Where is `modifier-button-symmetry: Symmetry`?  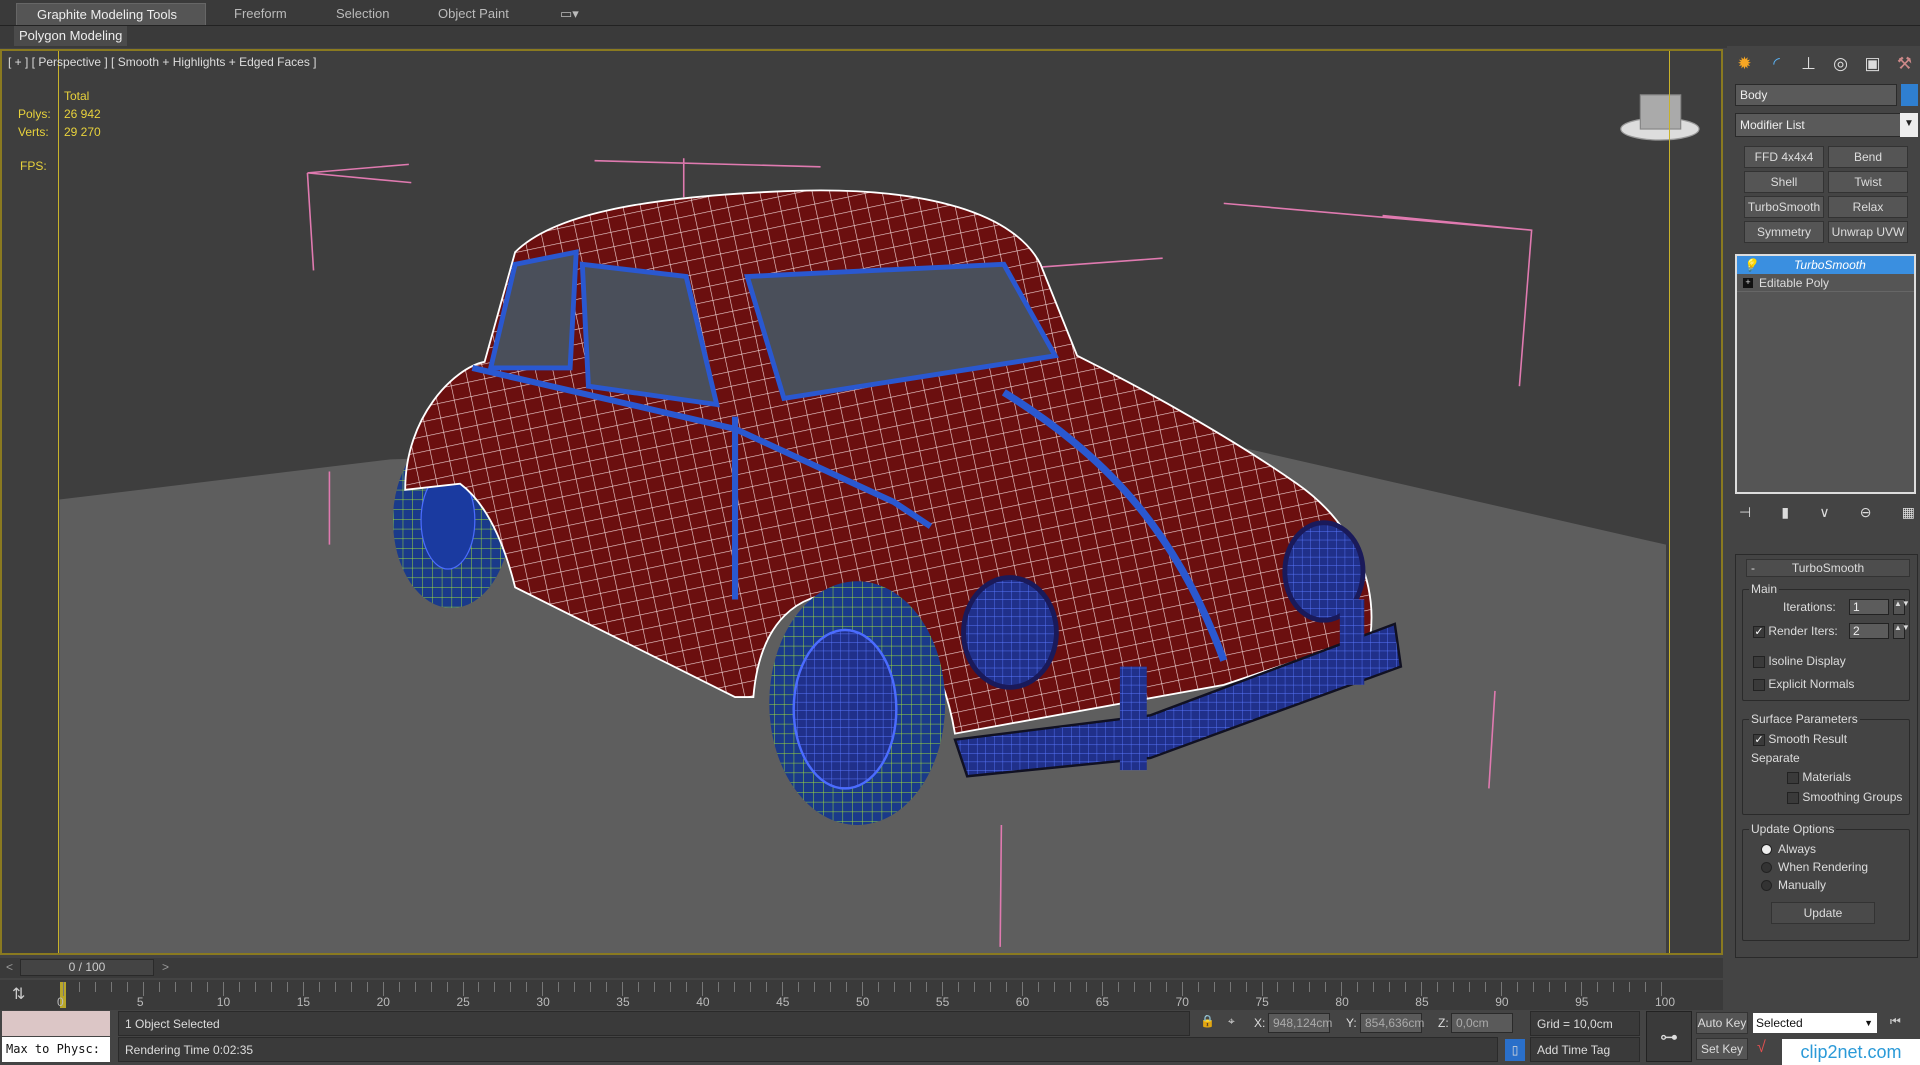 modifier-button-symmetry: Symmetry is located at coordinates (1784, 232).